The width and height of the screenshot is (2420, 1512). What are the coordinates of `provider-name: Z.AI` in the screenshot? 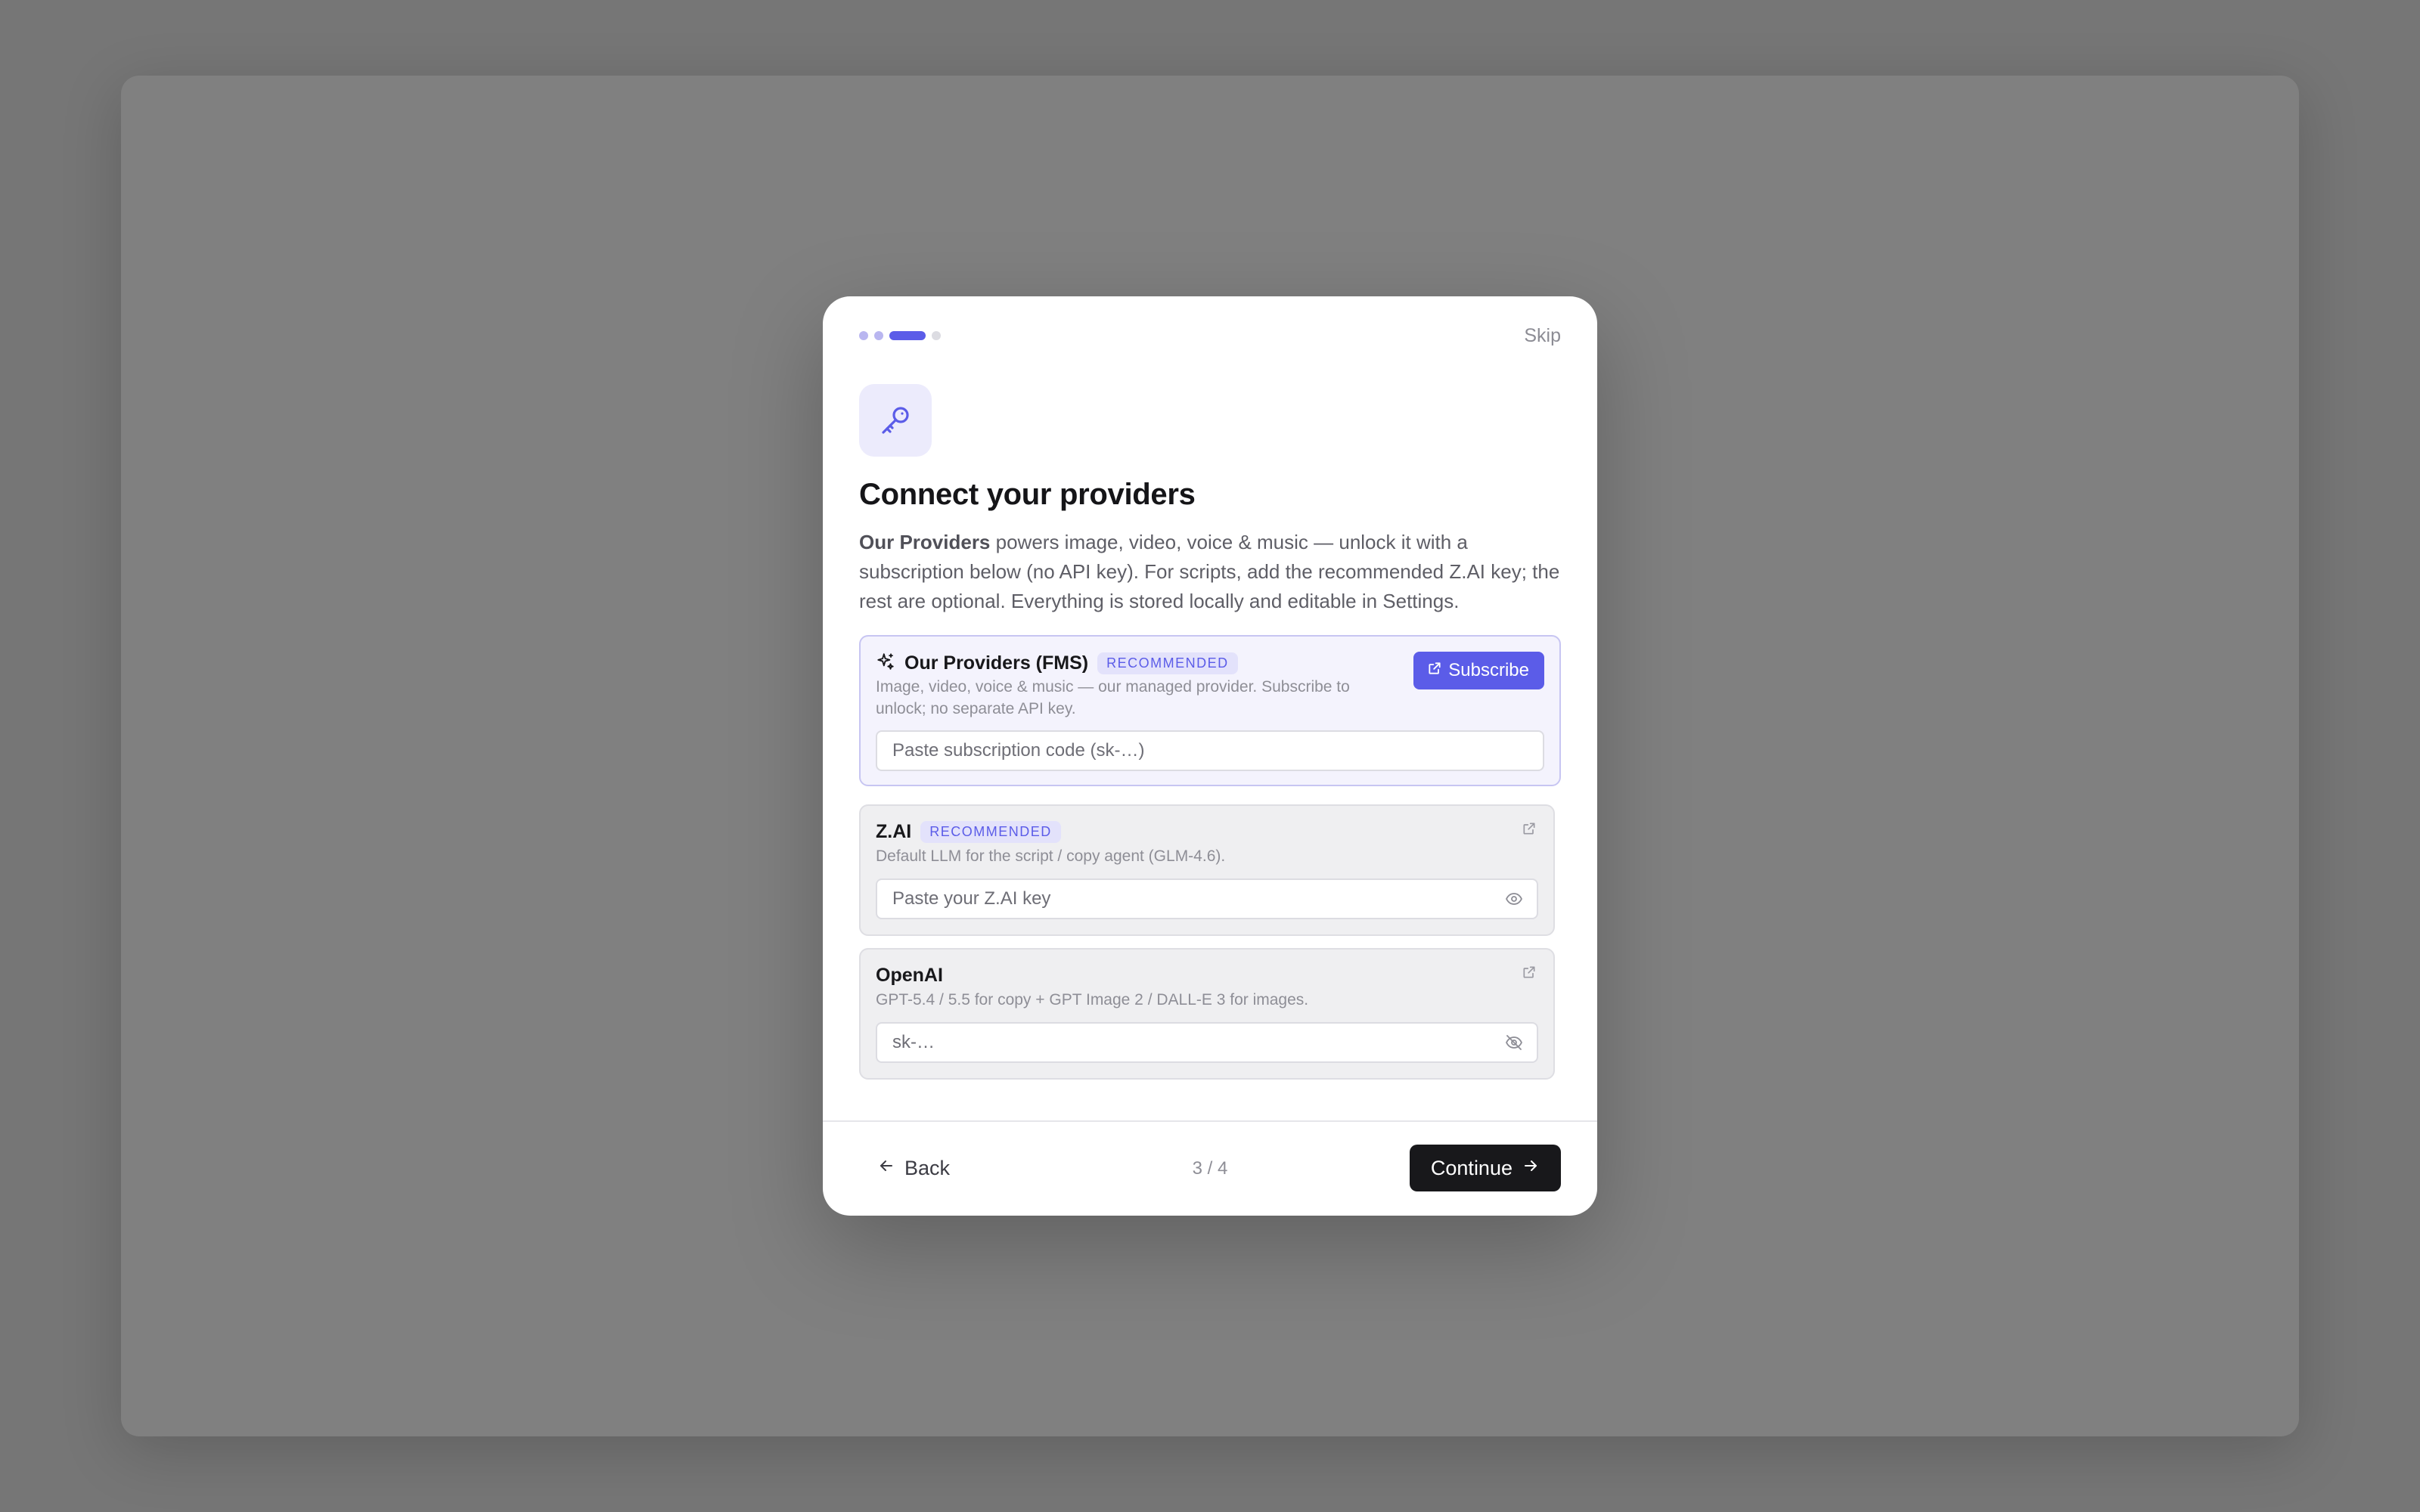 It's located at (894, 832).